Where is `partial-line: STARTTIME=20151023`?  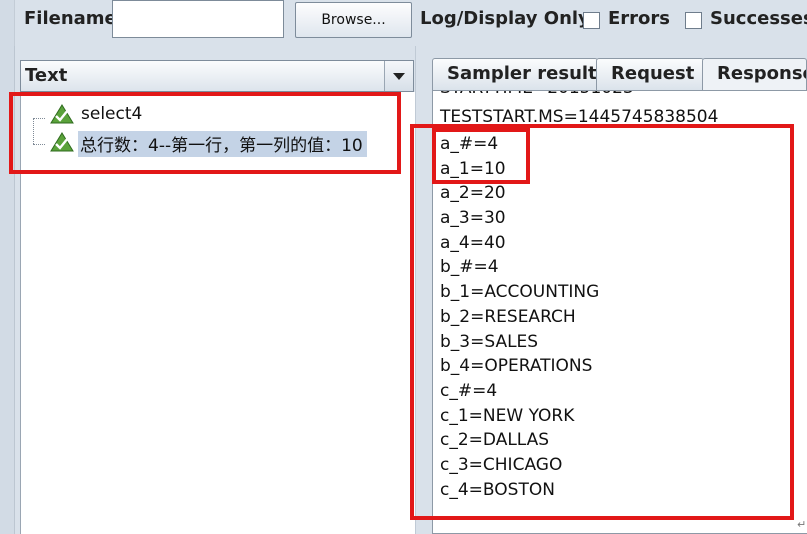 partial-line: STARTTIME=20151023 is located at coordinates (537, 94).